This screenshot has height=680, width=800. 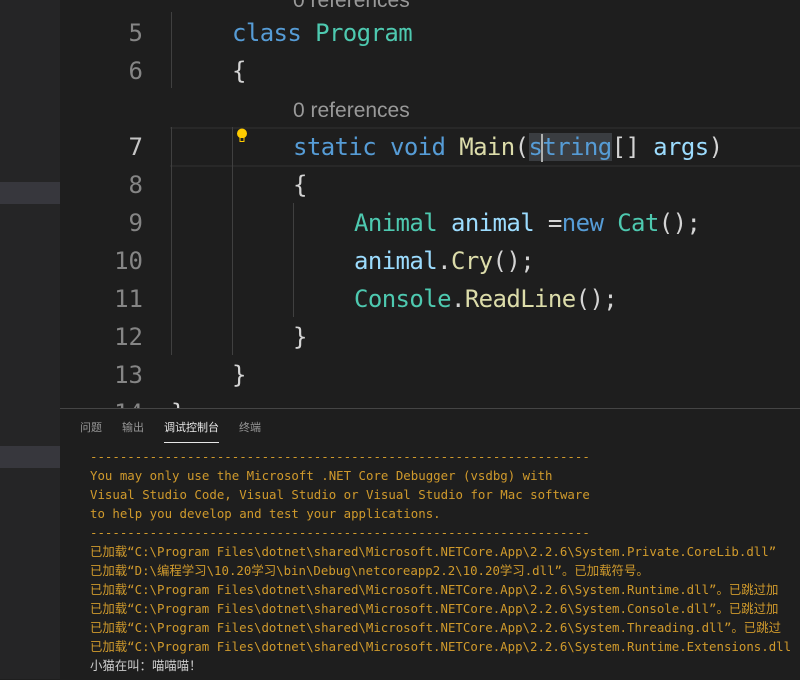 I want to click on code-line: 12}, so click(x=430, y=337).